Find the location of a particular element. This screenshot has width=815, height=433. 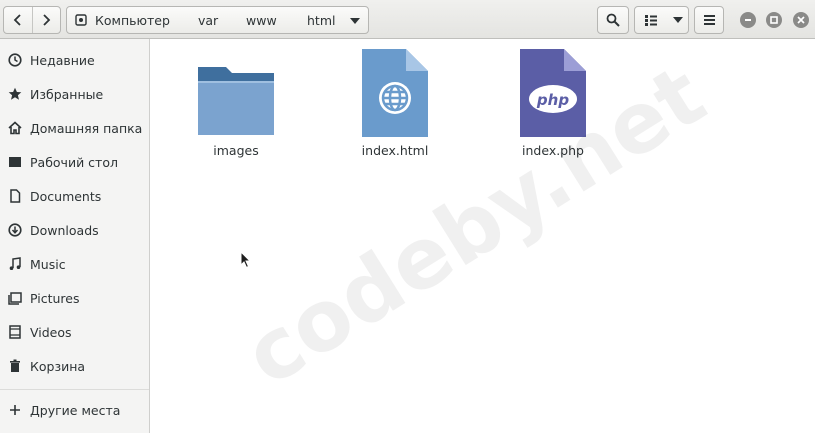

drive-icon is located at coordinates (81, 20).